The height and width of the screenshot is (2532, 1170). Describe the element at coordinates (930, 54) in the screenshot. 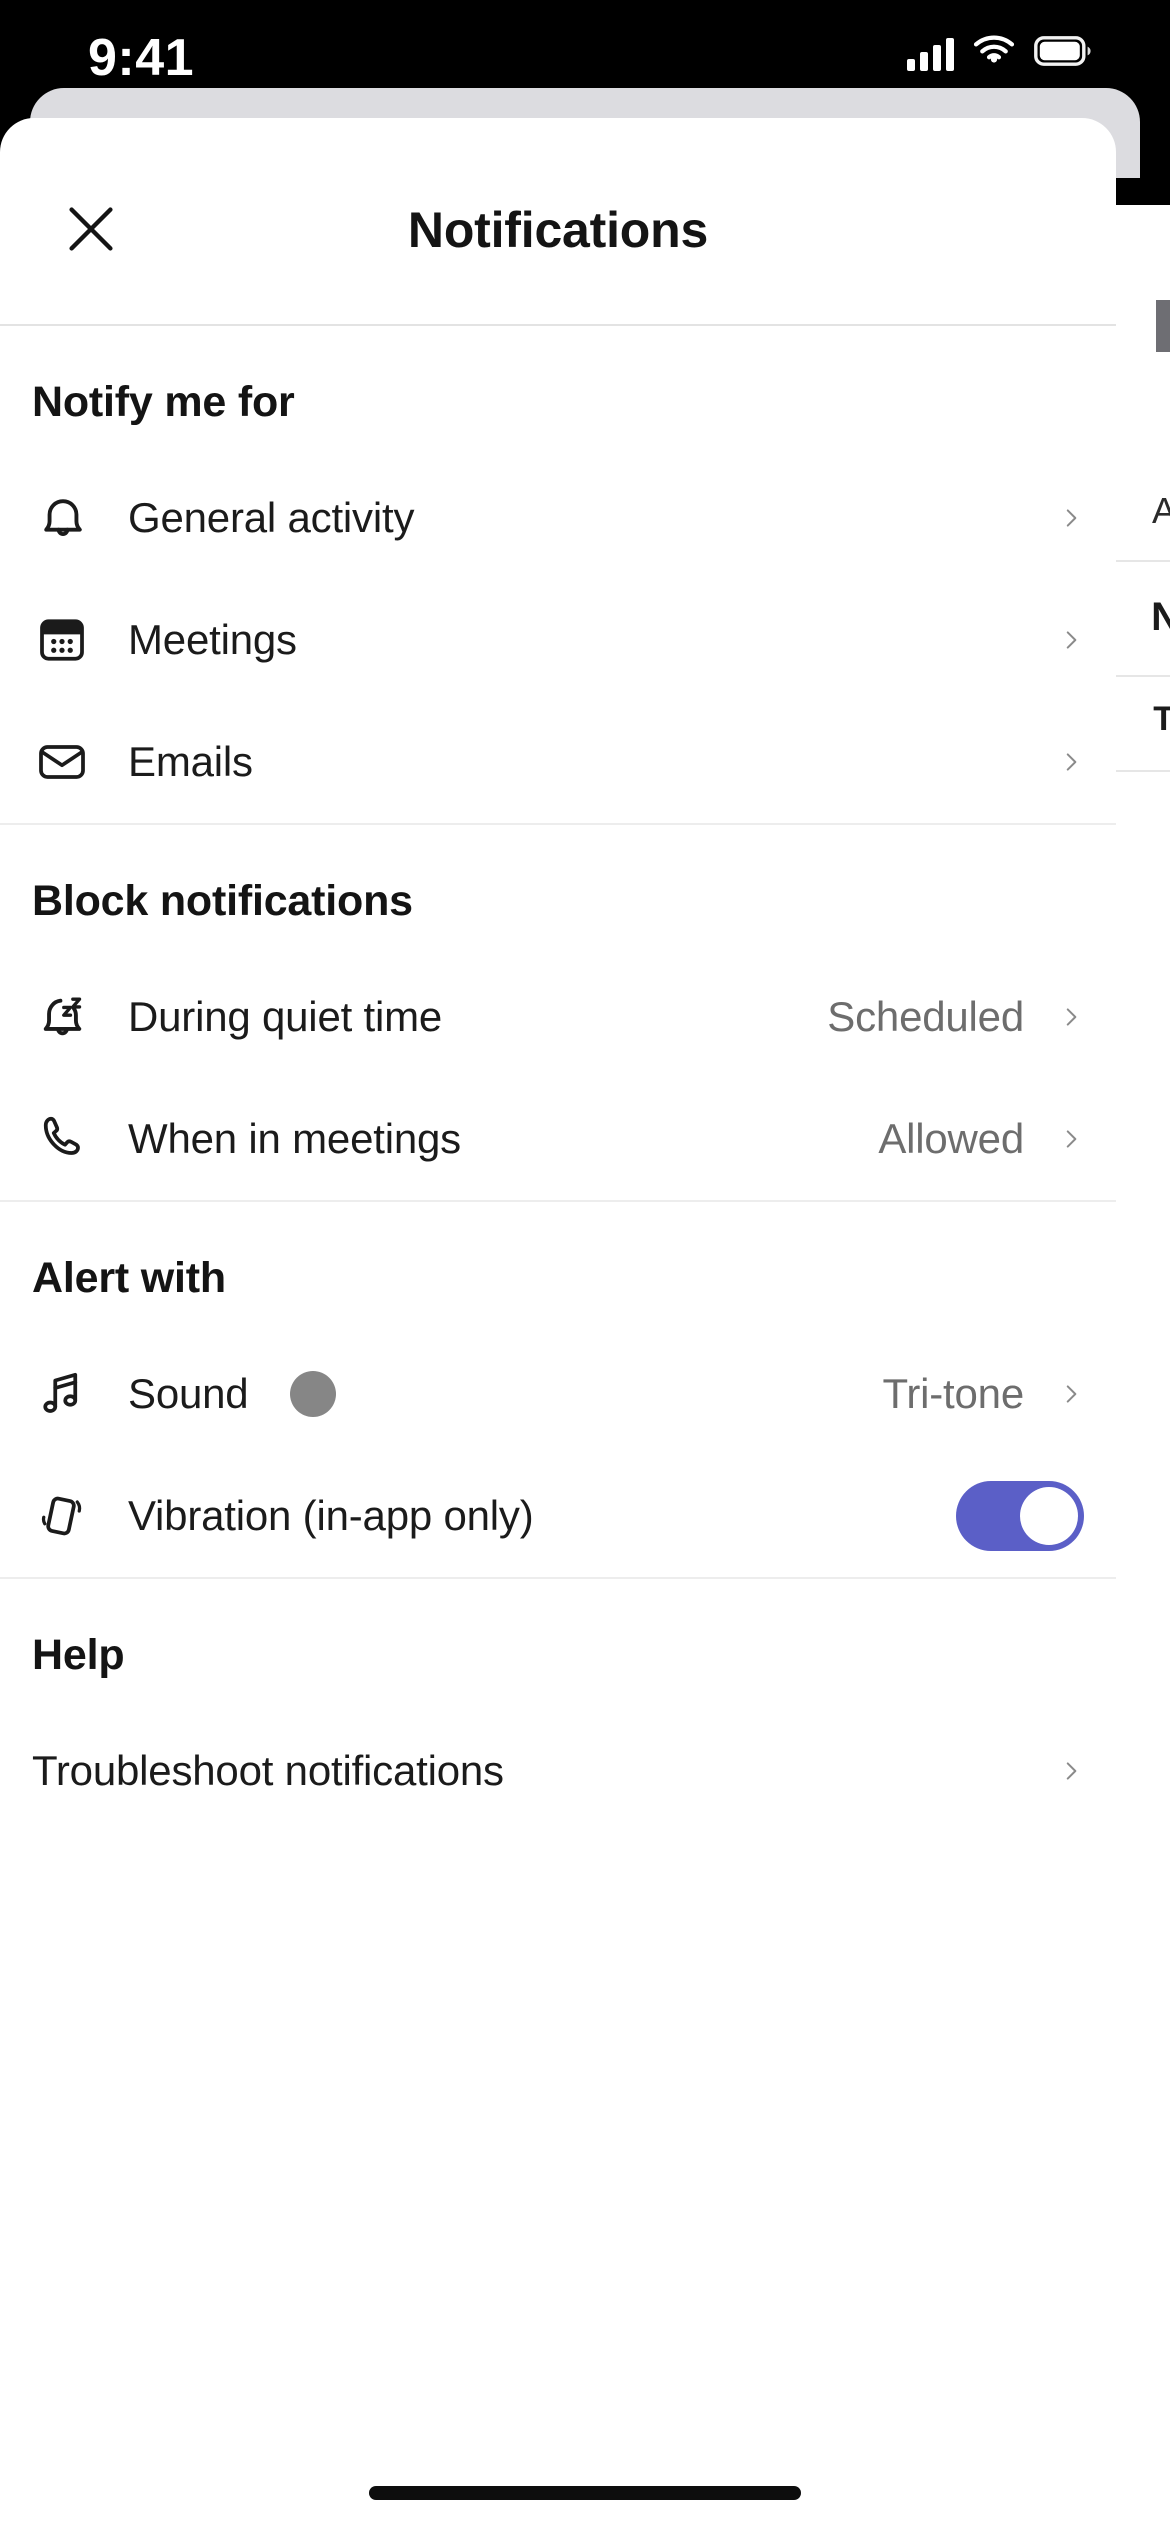

I see `cellular-signal-icon` at that location.